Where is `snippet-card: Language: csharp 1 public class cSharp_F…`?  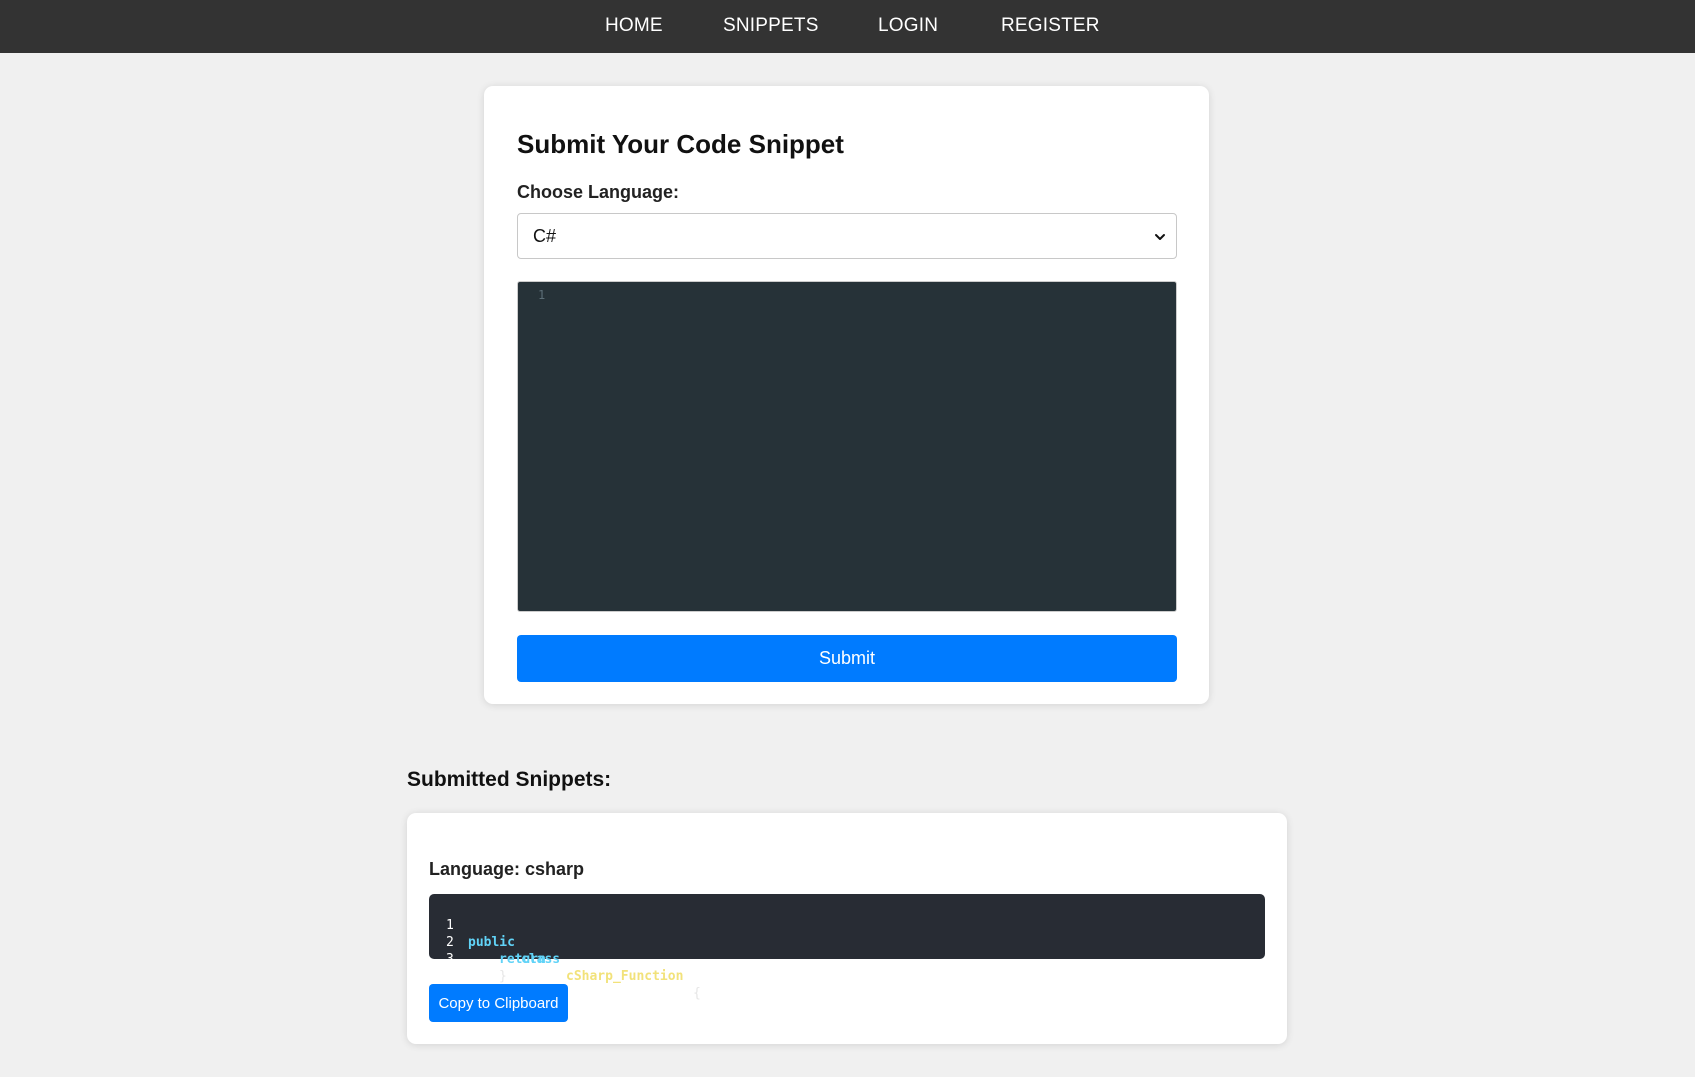
snippet-card: Language: csharp 1 public class cSharp_F… is located at coordinates (847, 928).